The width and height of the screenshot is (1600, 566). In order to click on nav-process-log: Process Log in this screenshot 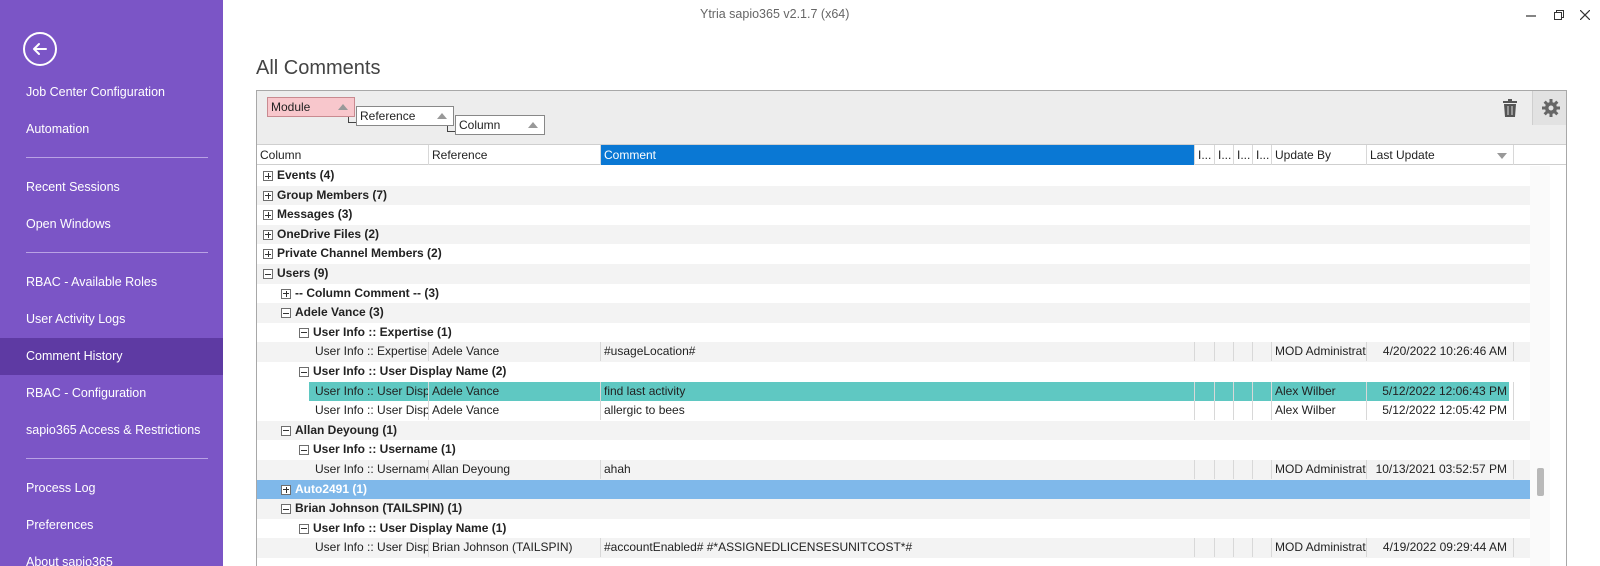, I will do `click(111, 488)`.